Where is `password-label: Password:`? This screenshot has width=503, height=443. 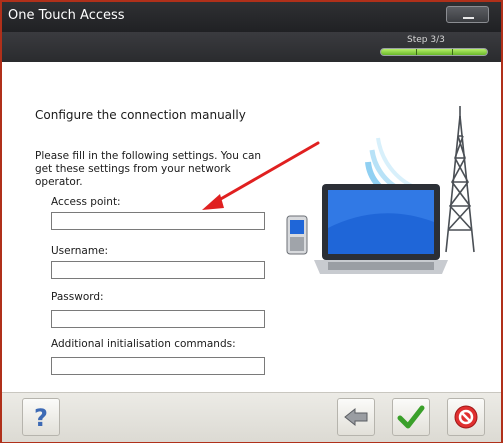
password-label: Password: is located at coordinates (77, 297).